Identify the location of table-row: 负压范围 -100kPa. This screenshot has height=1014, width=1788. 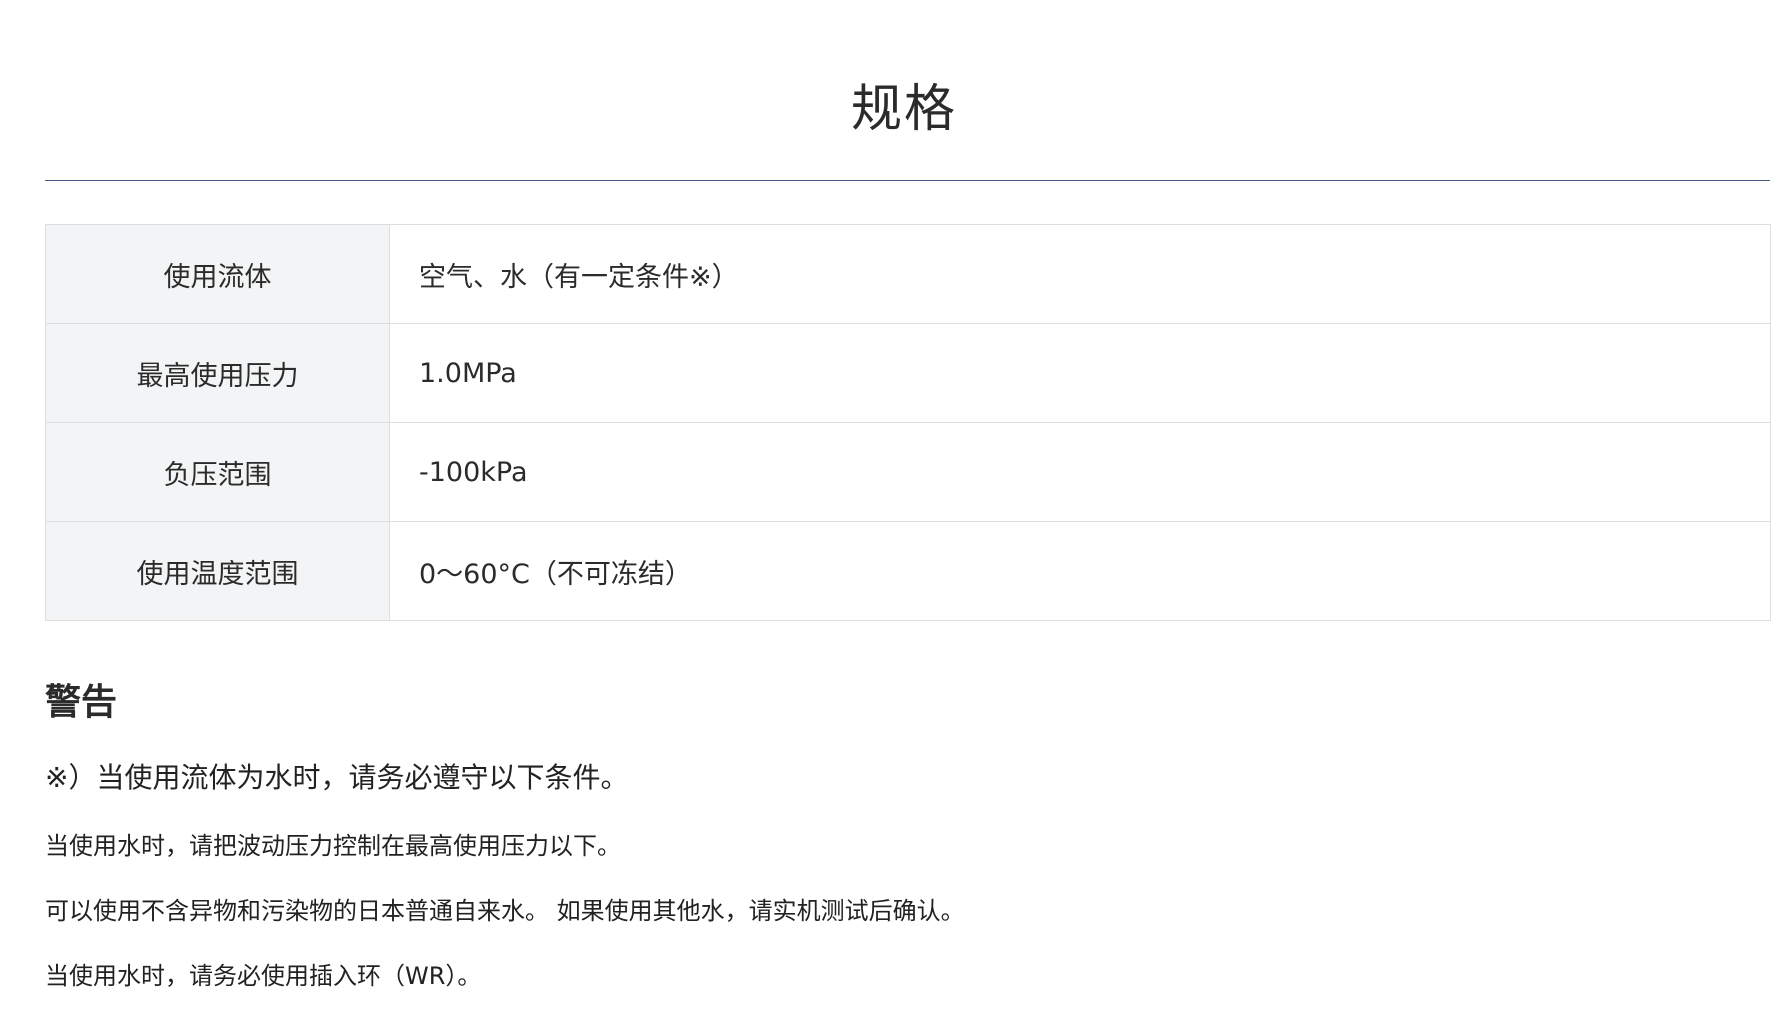
(908, 472).